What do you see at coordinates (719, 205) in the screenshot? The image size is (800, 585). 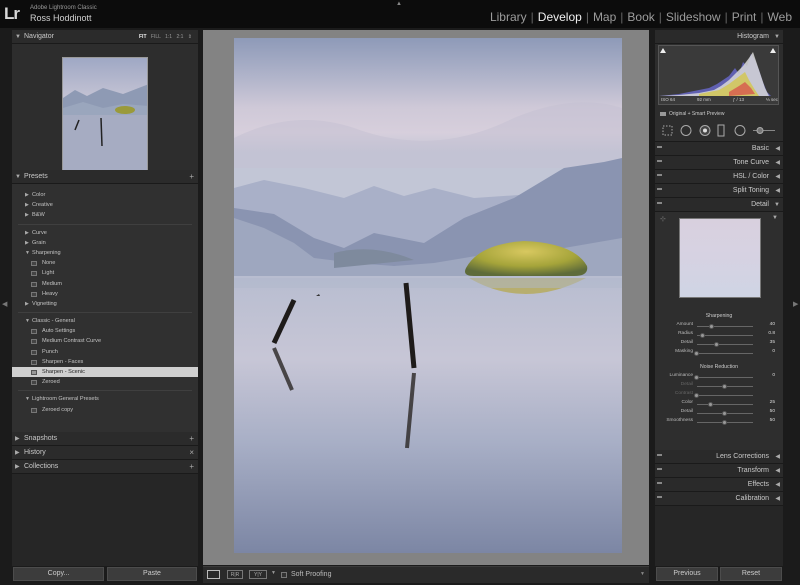 I see `panel-header-detail: Detail ▼` at bounding box center [719, 205].